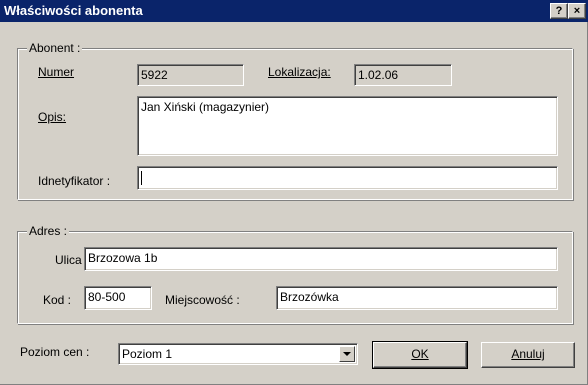  What do you see at coordinates (294, 11) in the screenshot?
I see `title-bar: Właściwości abonenta ? ×` at bounding box center [294, 11].